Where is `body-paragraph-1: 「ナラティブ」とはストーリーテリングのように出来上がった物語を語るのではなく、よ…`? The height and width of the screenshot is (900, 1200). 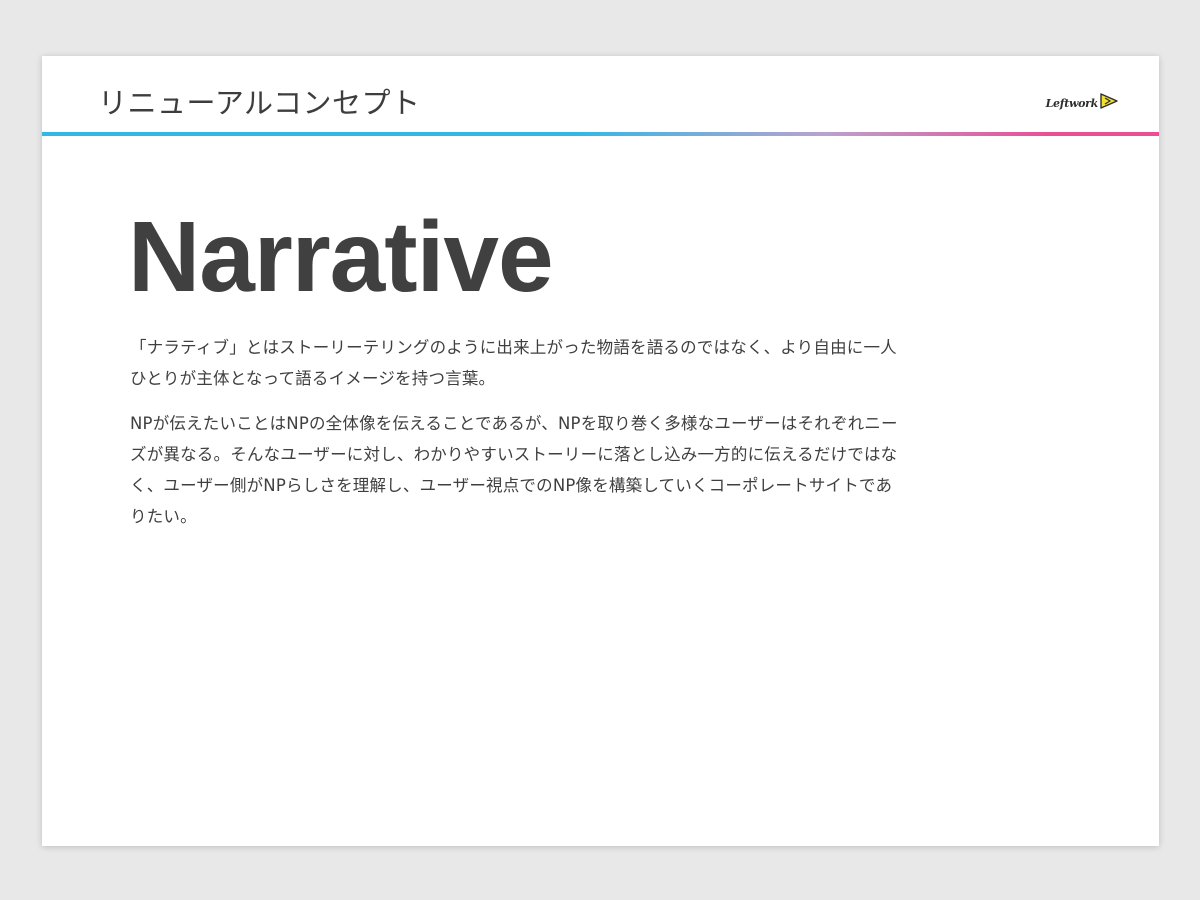
body-paragraph-1: 「ナラティブ」とはストーリーテリングのように出来上がった物語を語るのではなく、よ… is located at coordinates (513, 363).